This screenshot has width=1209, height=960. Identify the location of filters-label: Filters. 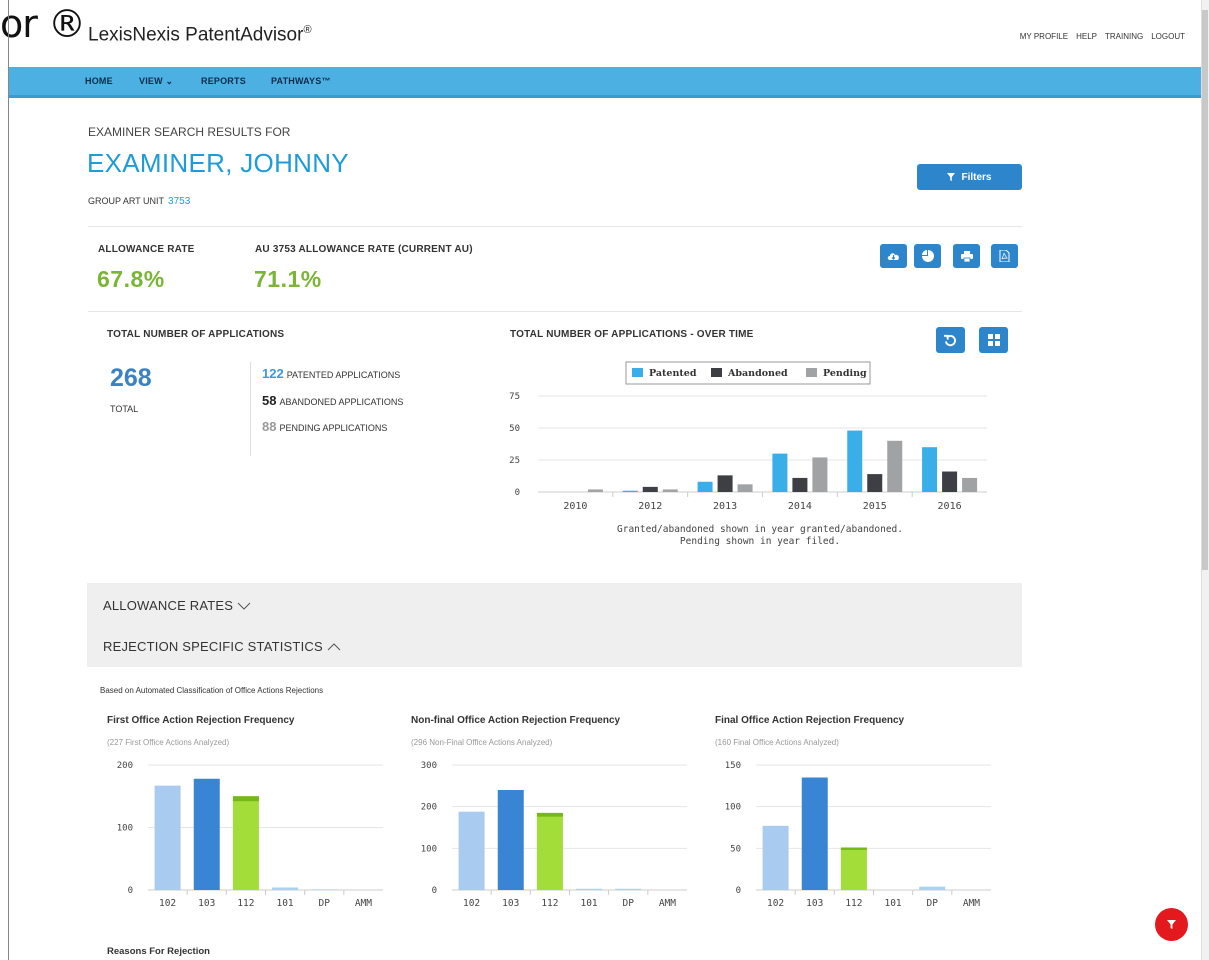
(976, 177).